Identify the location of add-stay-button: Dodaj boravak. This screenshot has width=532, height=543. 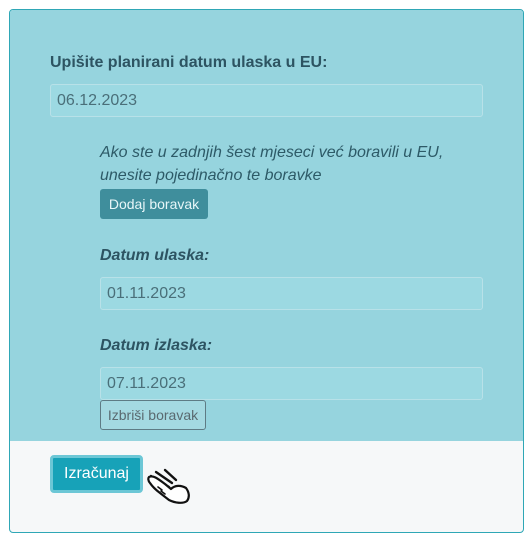
(154, 204).